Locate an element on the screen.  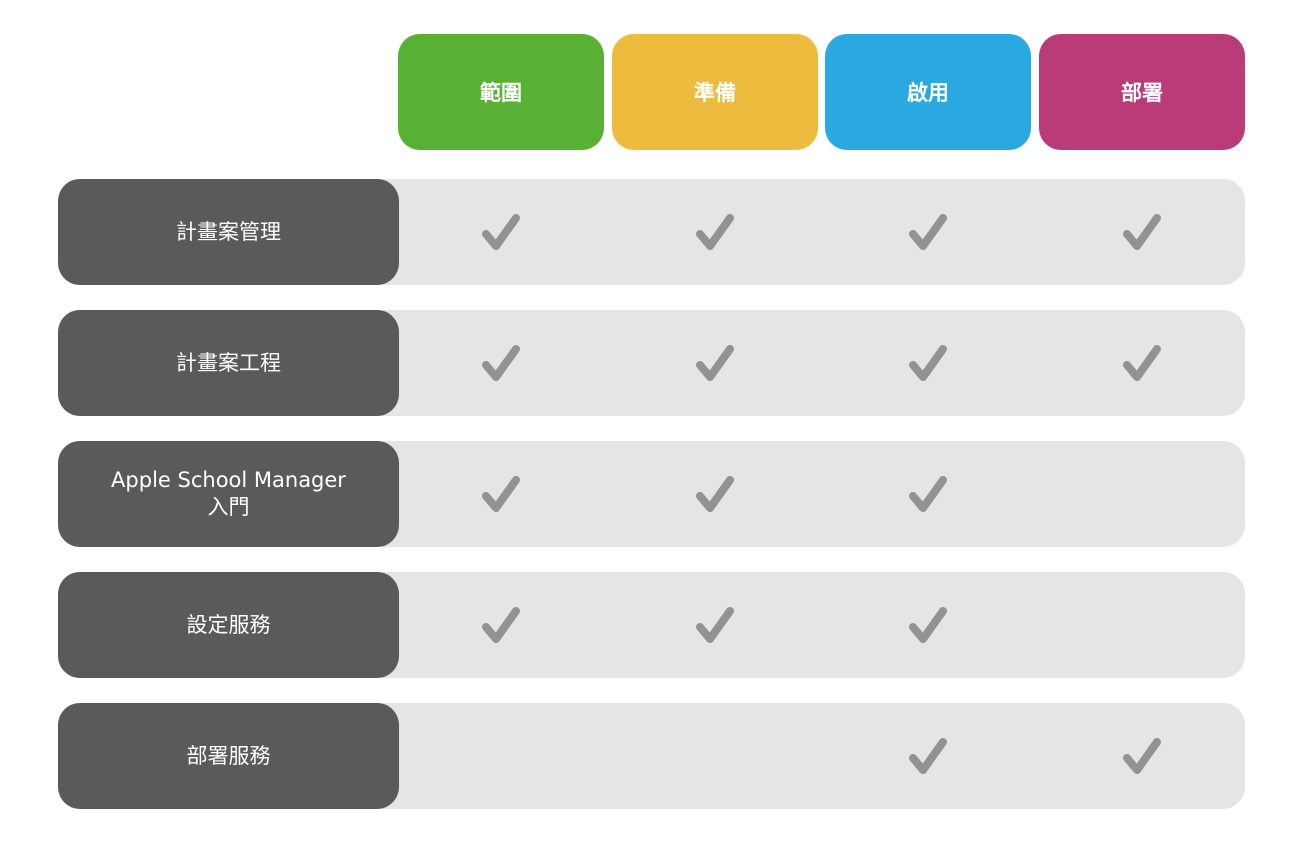
phase-label: 啟用 is located at coordinates (928, 93).